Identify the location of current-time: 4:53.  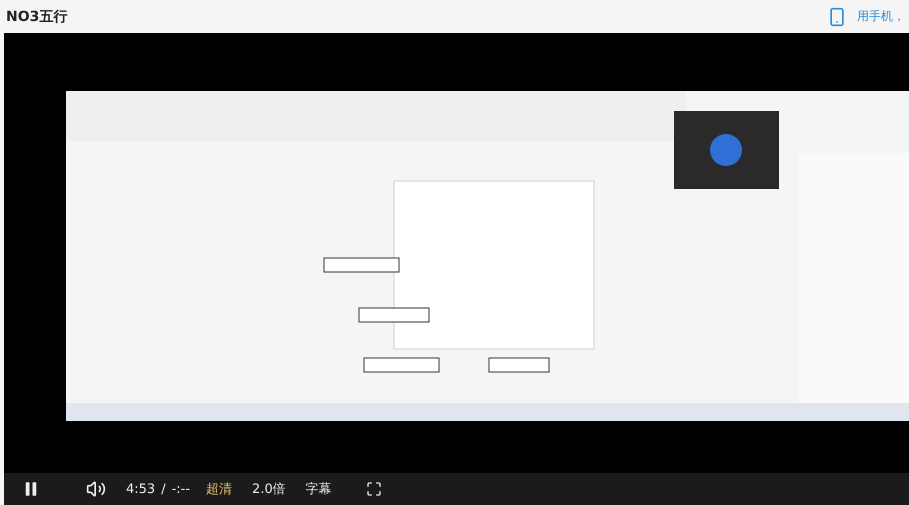
(141, 489).